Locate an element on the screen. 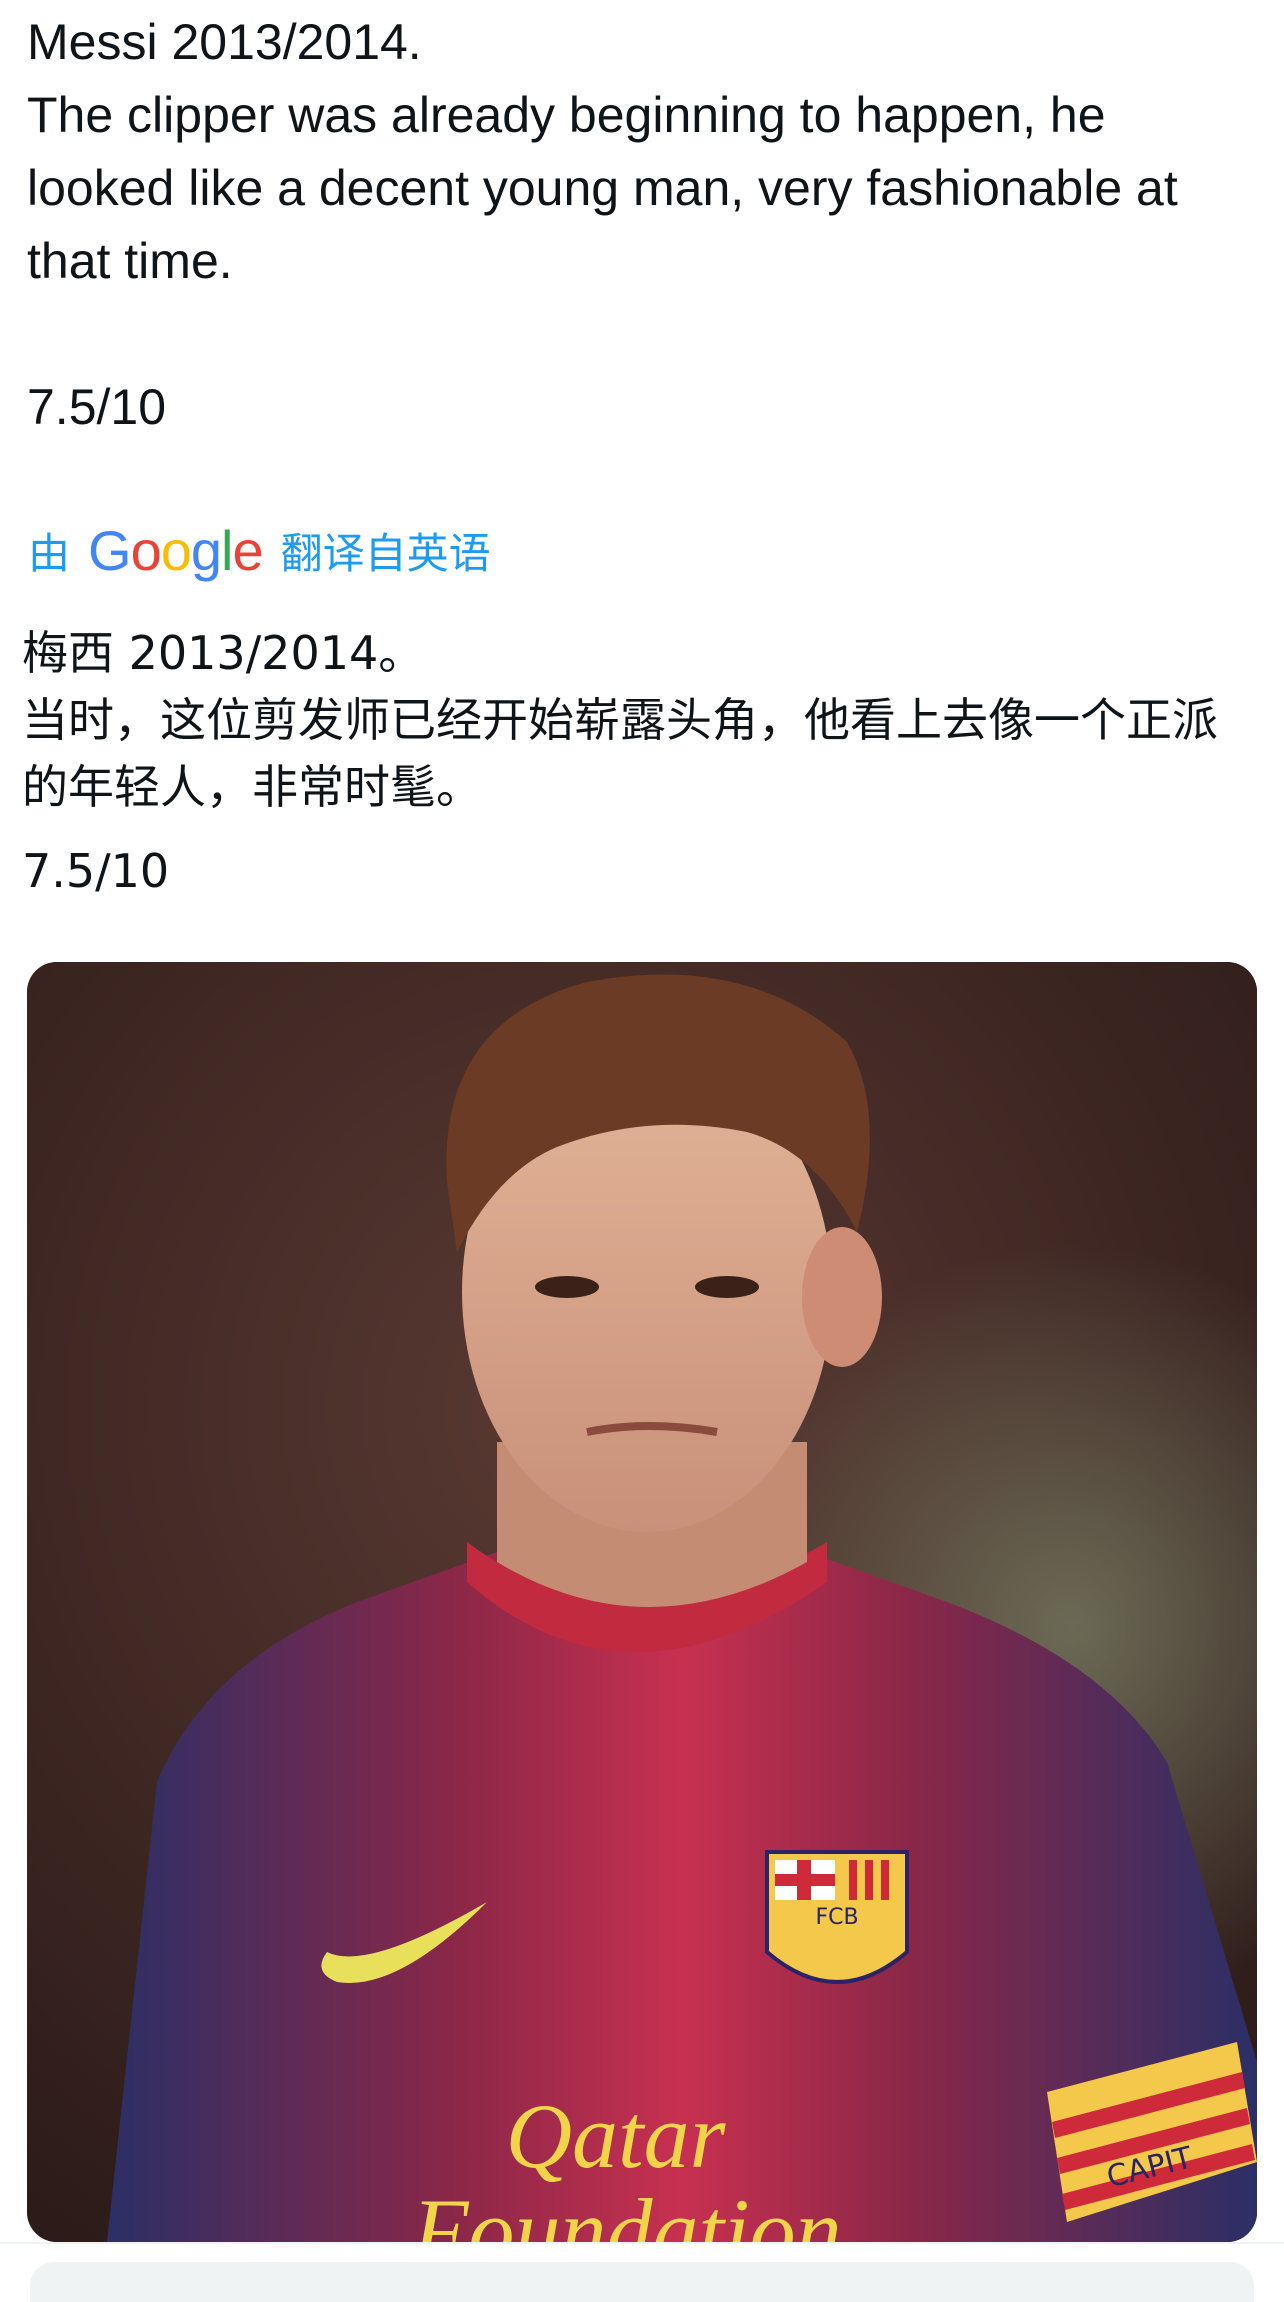  divider is located at coordinates (642, 2243).